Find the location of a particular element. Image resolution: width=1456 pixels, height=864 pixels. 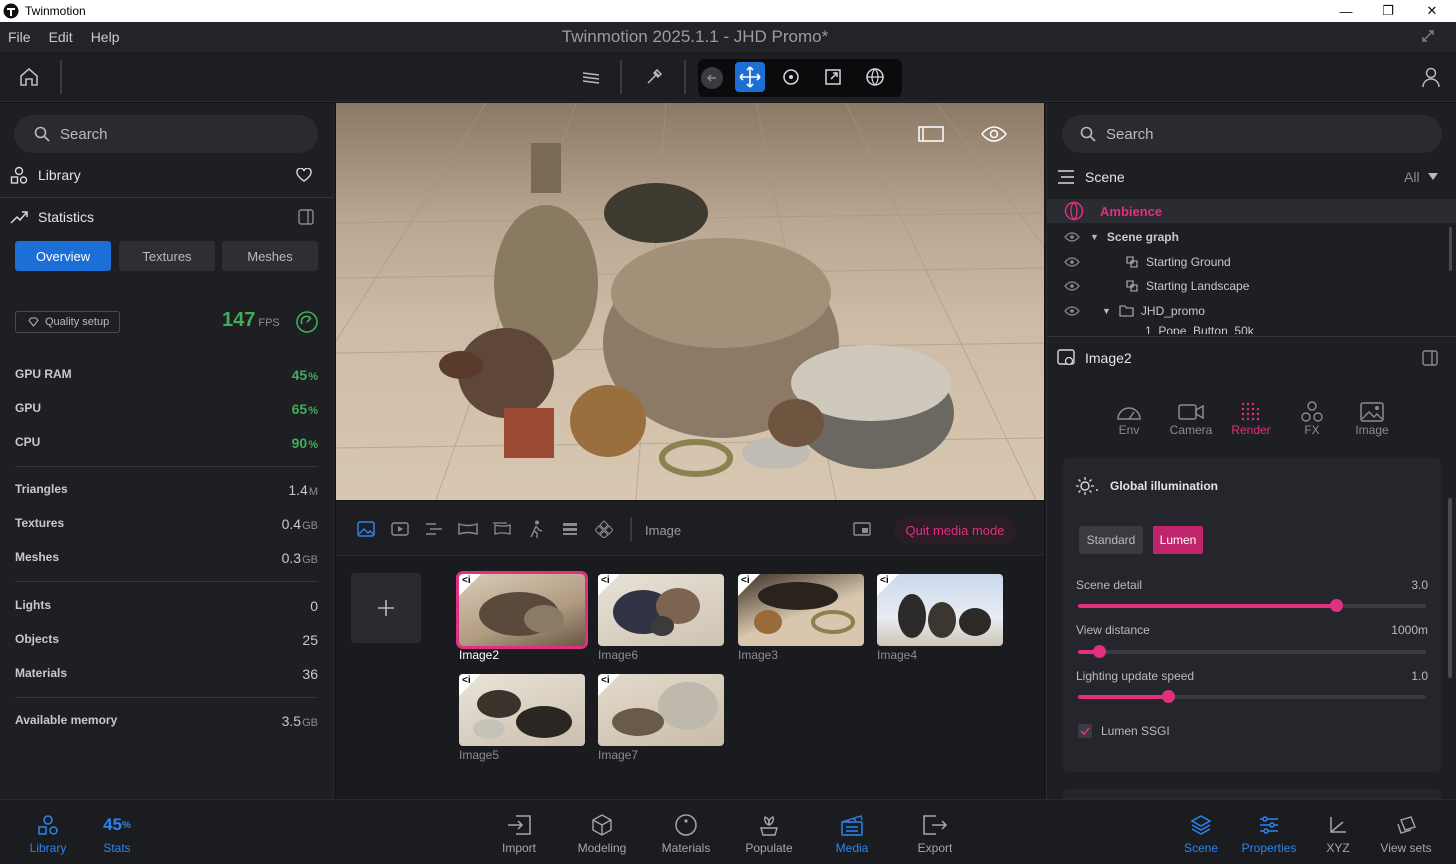

tab-fx: FX is located at coordinates (1312, 419).